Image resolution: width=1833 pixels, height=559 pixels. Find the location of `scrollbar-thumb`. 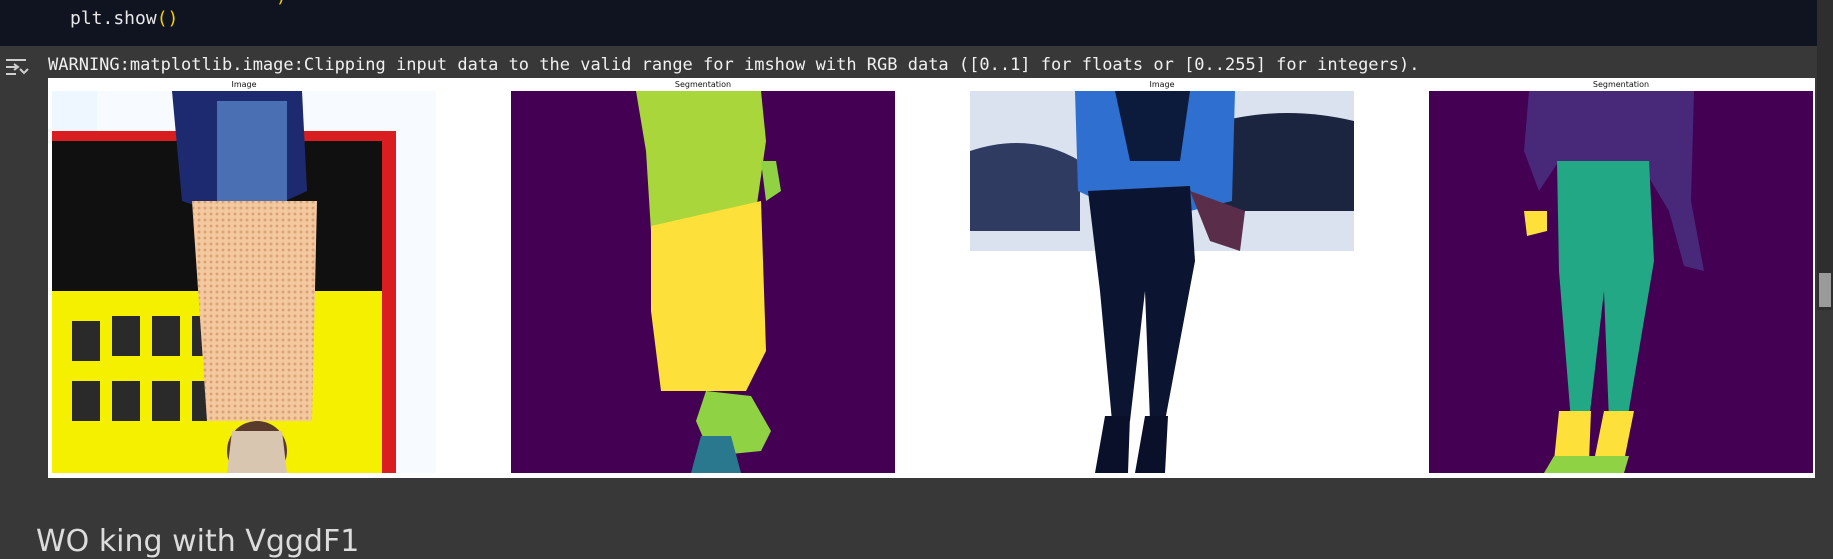

scrollbar-thumb is located at coordinates (1825, 290).